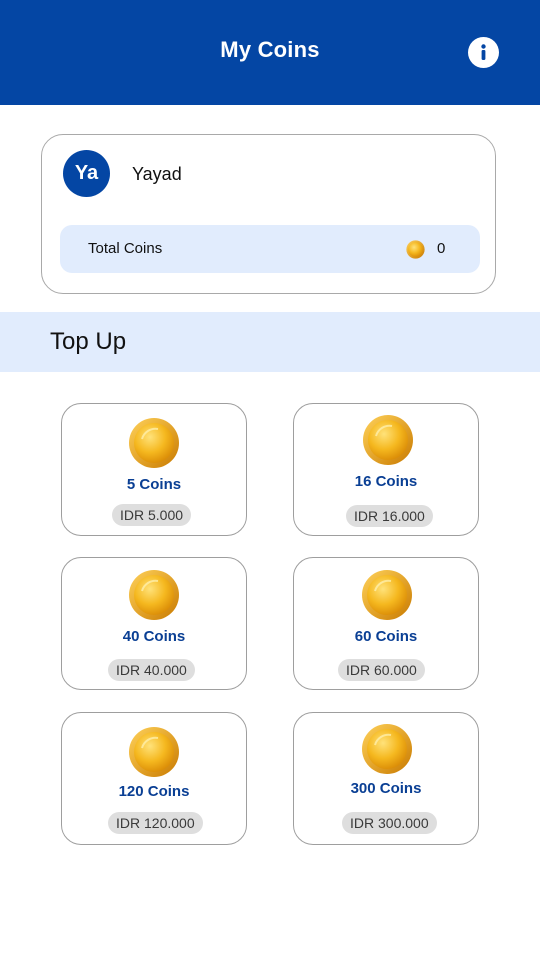 The height and width of the screenshot is (960, 540). What do you see at coordinates (386, 788) in the screenshot?
I see `package-coins: 300 Coins` at bounding box center [386, 788].